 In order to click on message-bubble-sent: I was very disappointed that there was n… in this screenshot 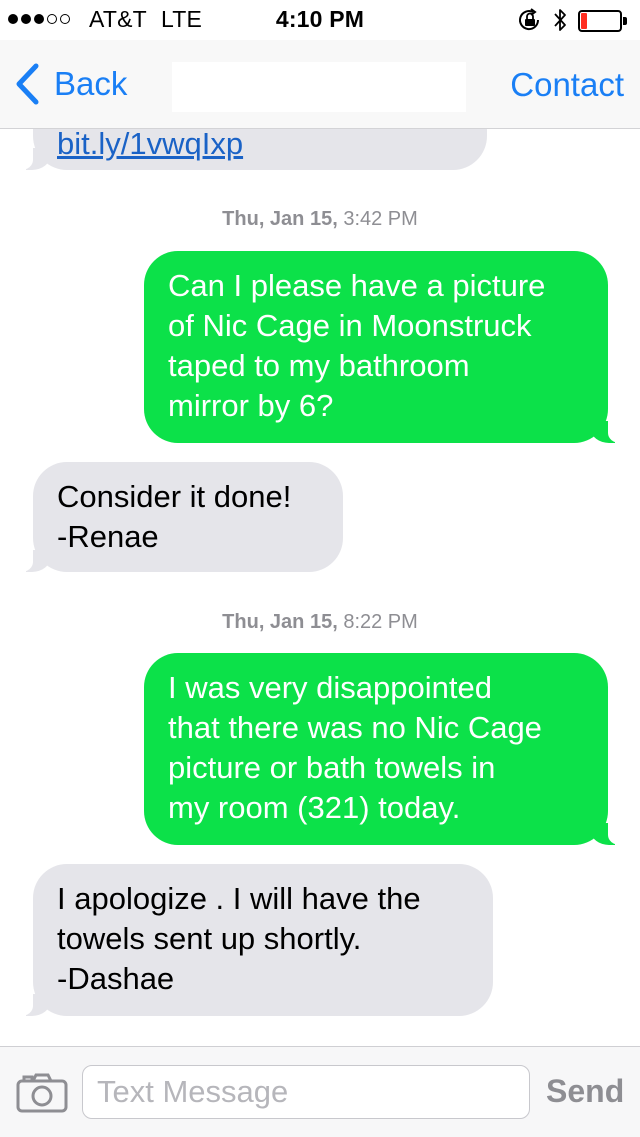, I will do `click(387, 749)`.